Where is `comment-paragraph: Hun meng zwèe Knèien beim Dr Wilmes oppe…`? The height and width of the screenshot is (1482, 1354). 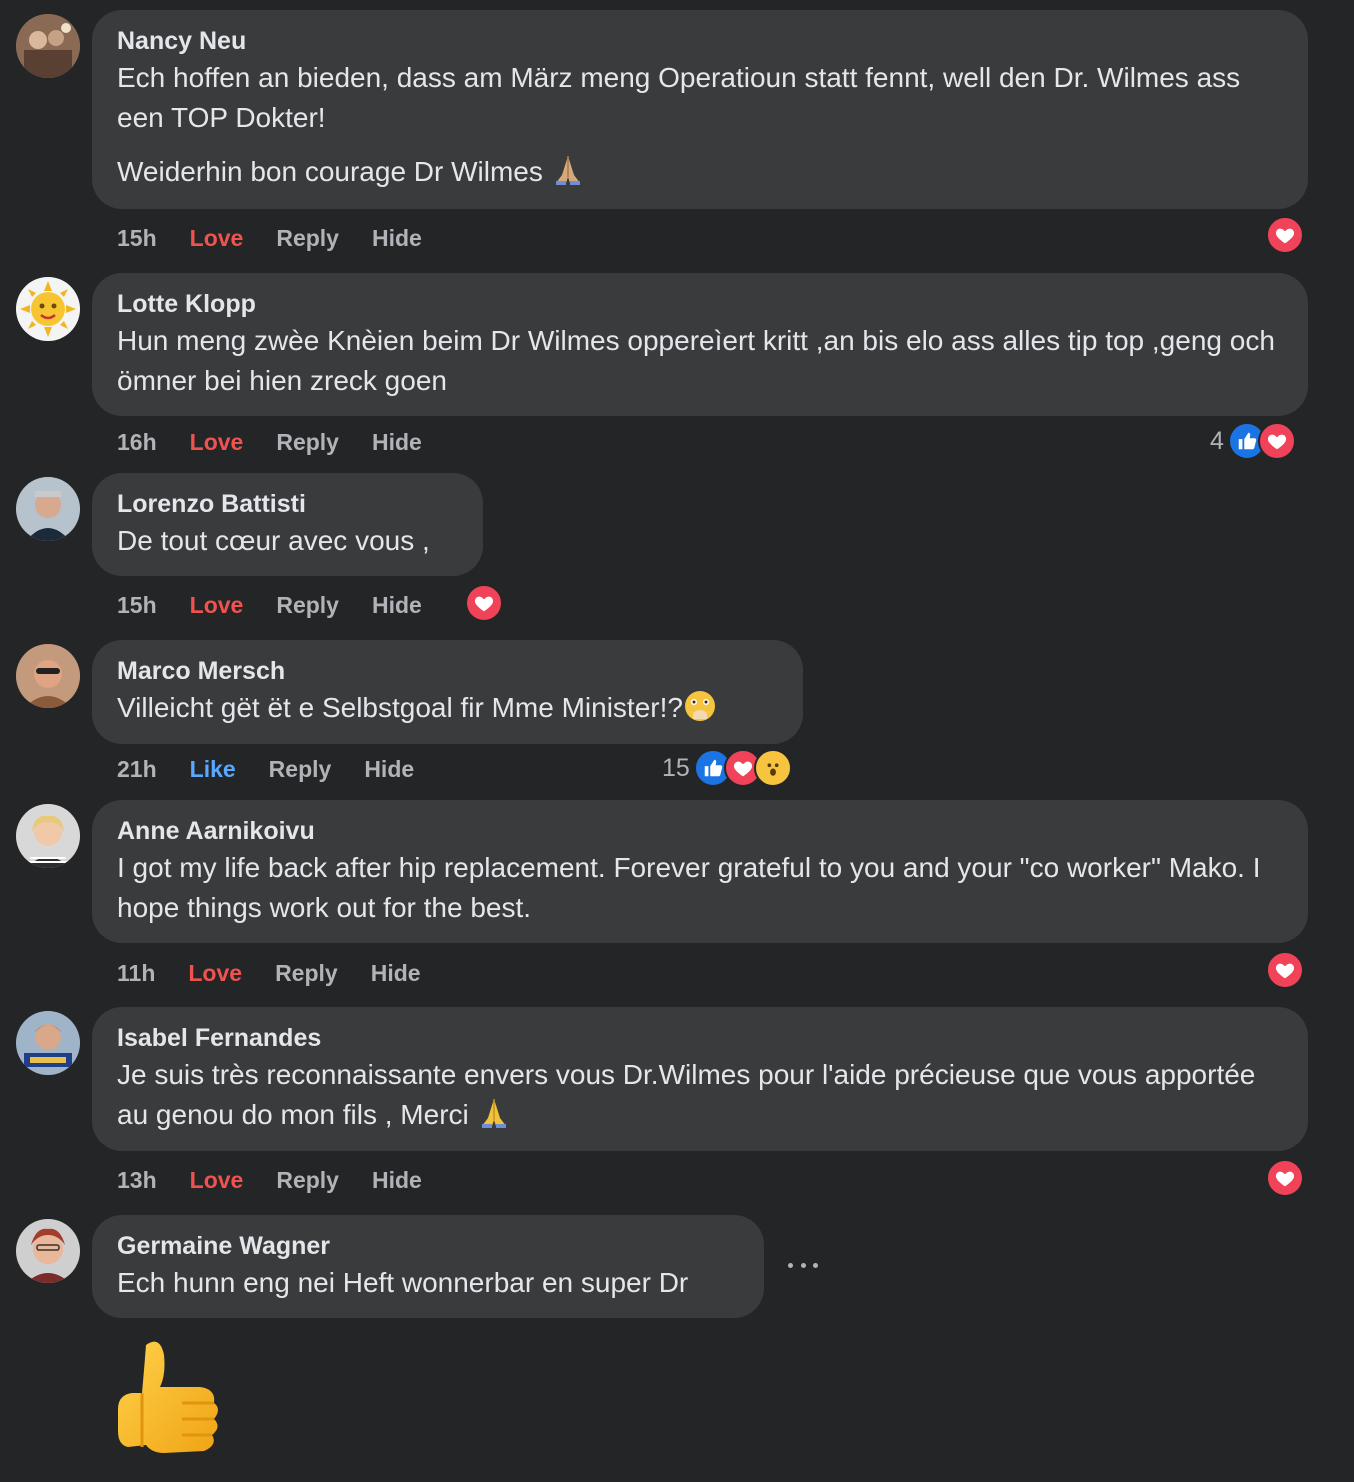
comment-paragraph: Hun meng zwèe Knèien beim Dr Wilmes oppe… is located at coordinates (696, 360).